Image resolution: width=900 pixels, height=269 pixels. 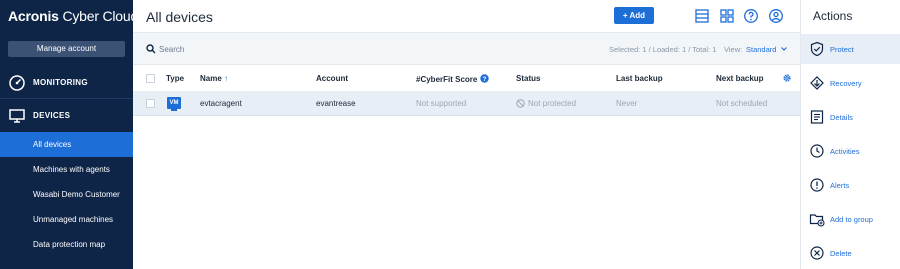 I want to click on sidebar-item-unmanaged-machines: Unmanaged machines, so click(x=66, y=219).